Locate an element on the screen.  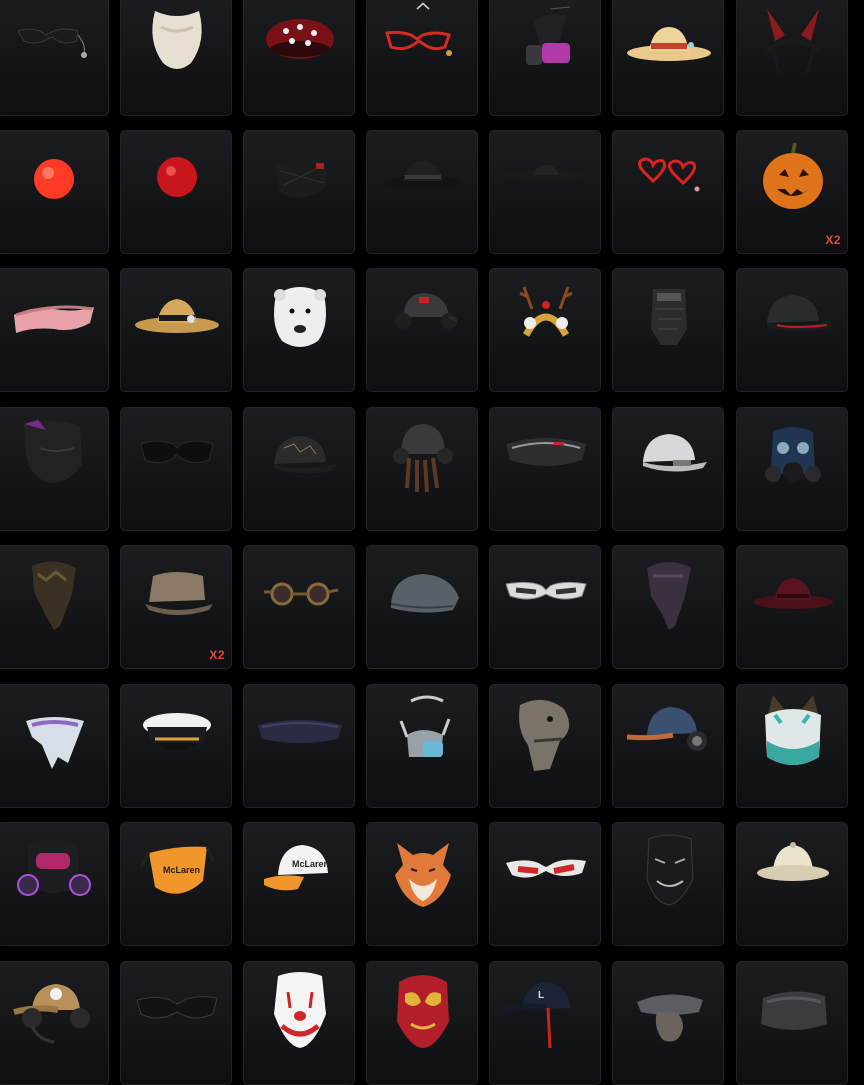
neon-gas-mask-icon is located at coordinates (54, 867).